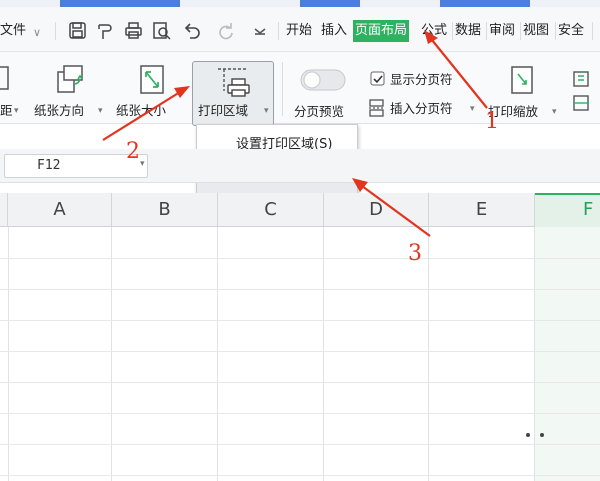 Image resolution: width=600 pixels, height=481 pixels. What do you see at coordinates (415, 253) in the screenshot?
I see `annotation-label-3: 3` at bounding box center [415, 253].